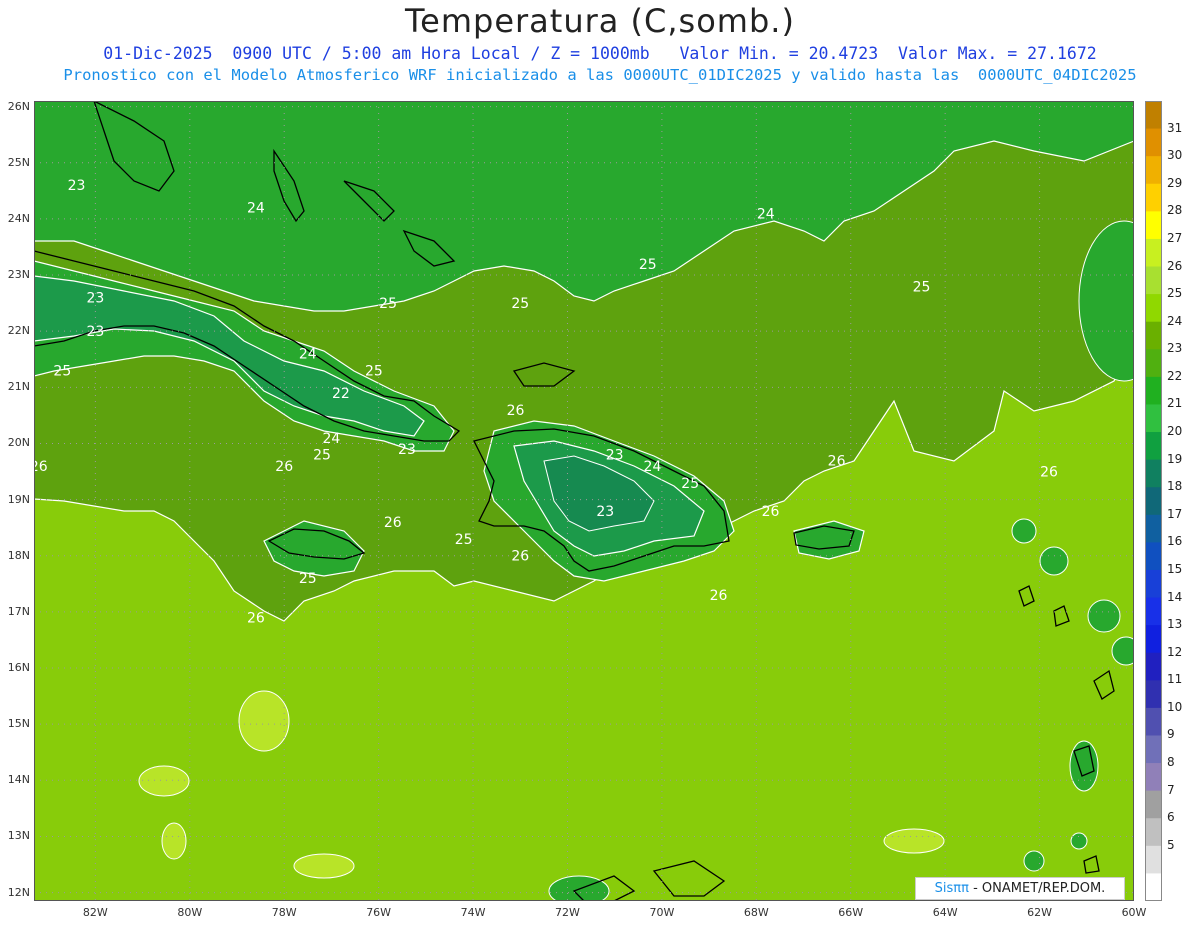 Image resolution: width=1200 pixels, height=927 pixels. I want to click on colorbar-tick-label: 23, so click(1175, 348).